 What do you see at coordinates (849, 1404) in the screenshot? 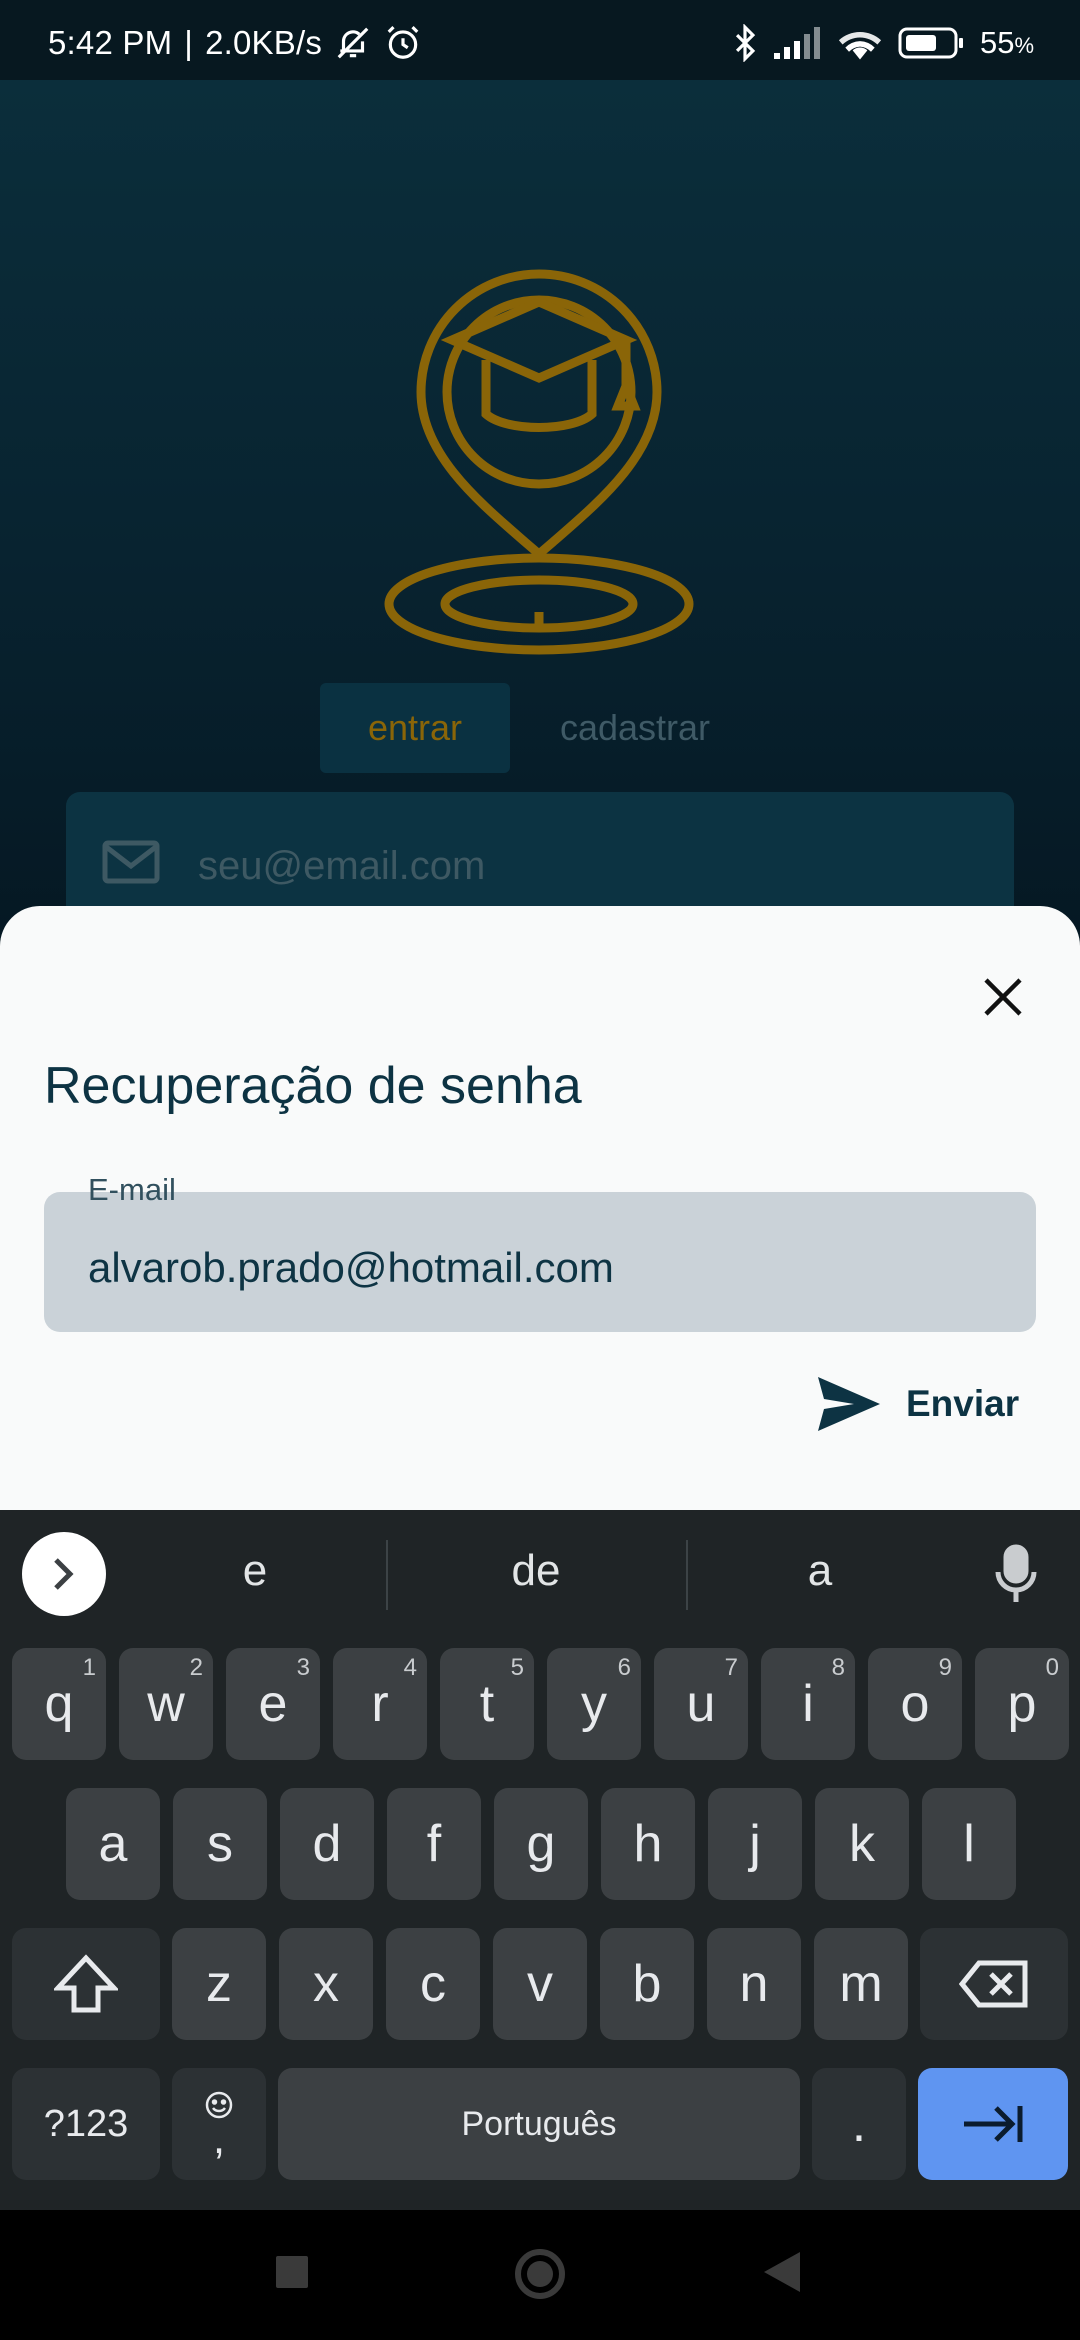
I see `send-icon` at bounding box center [849, 1404].